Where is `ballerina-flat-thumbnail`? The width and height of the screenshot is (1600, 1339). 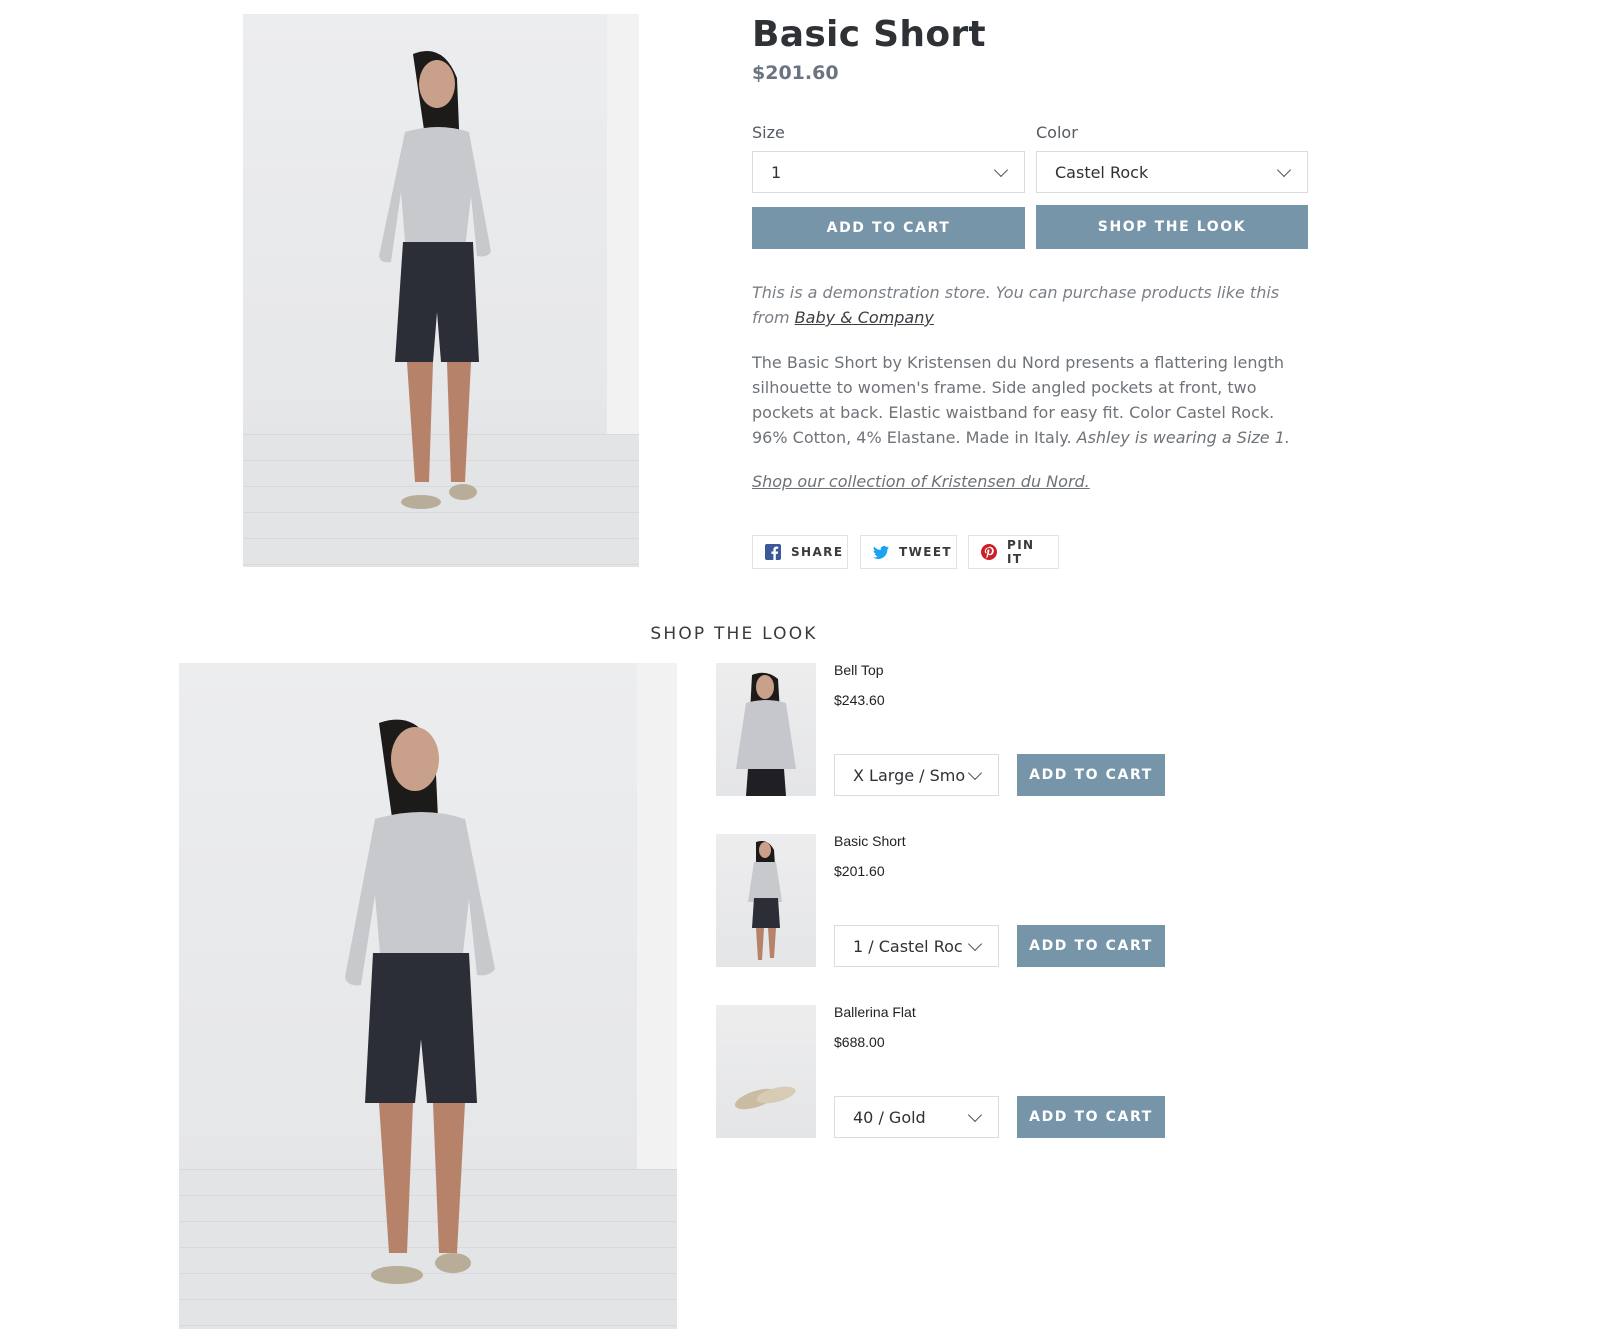
ballerina-flat-thumbnail is located at coordinates (766, 1071).